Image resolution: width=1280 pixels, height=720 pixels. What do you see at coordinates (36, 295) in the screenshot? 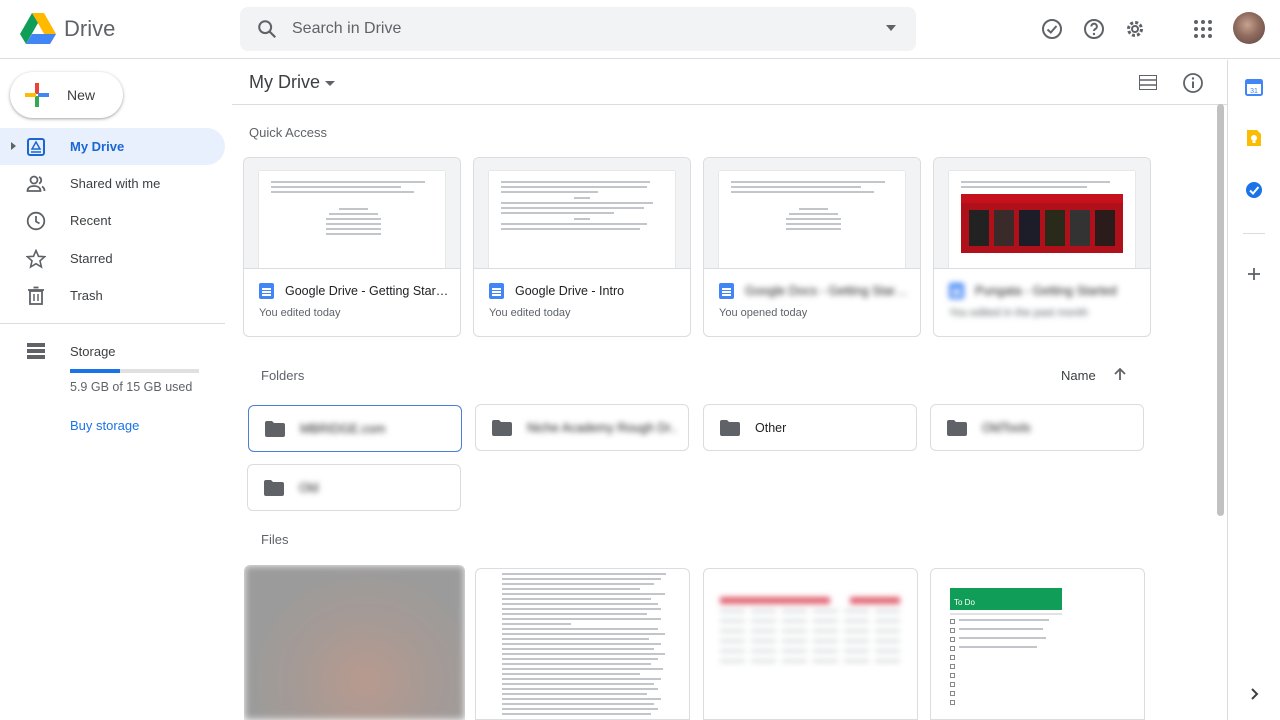
I see `trash-icon` at bounding box center [36, 295].